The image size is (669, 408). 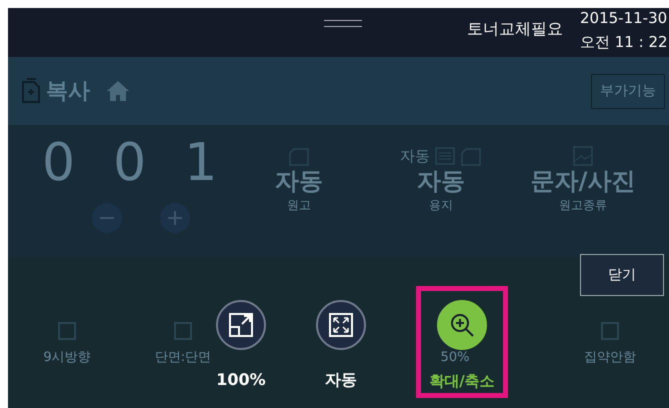 What do you see at coordinates (624, 18) in the screenshot?
I see `date-text: 2015-11-30` at bounding box center [624, 18].